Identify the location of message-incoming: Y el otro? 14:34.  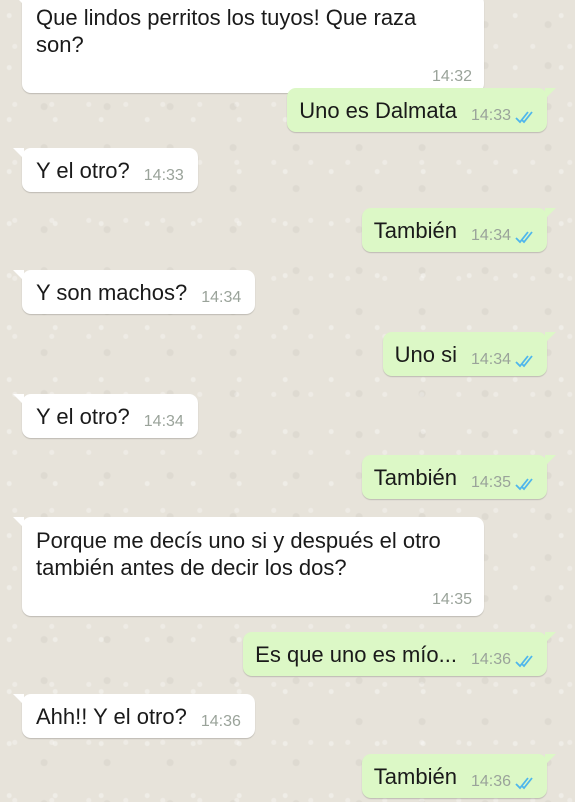
(105, 416).